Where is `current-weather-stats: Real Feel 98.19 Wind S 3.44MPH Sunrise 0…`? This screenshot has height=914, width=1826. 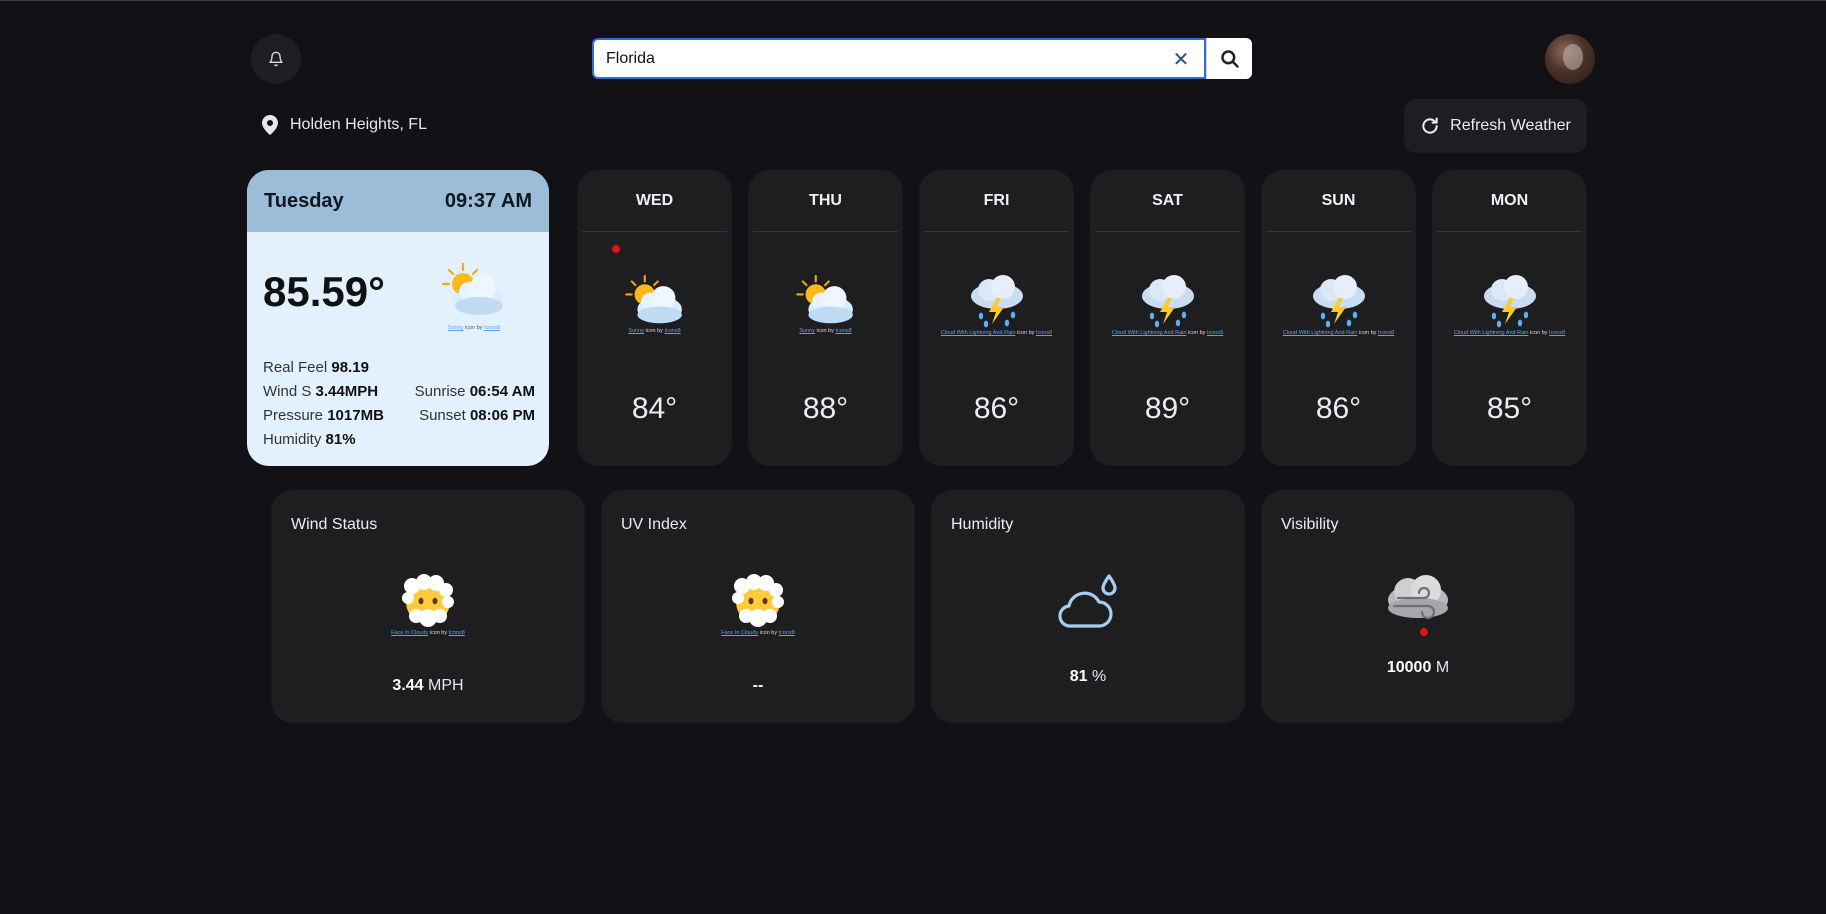
current-weather-stats: Real Feel 98.19 Wind S 3.44MPH Sunrise 0… is located at coordinates (399, 404).